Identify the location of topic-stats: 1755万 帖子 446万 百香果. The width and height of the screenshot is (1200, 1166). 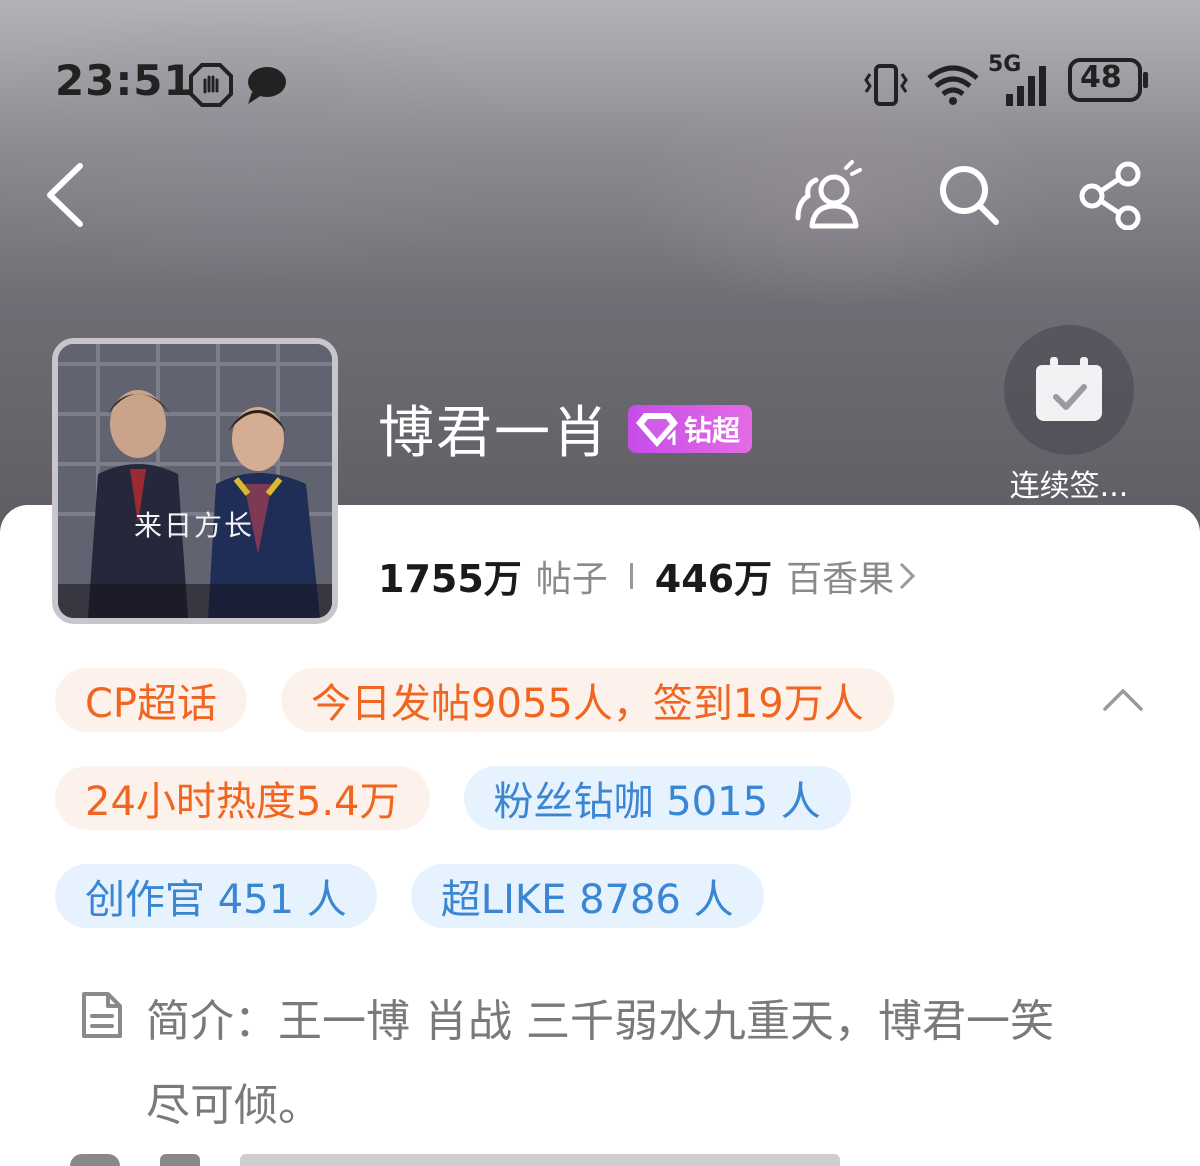
(647, 575).